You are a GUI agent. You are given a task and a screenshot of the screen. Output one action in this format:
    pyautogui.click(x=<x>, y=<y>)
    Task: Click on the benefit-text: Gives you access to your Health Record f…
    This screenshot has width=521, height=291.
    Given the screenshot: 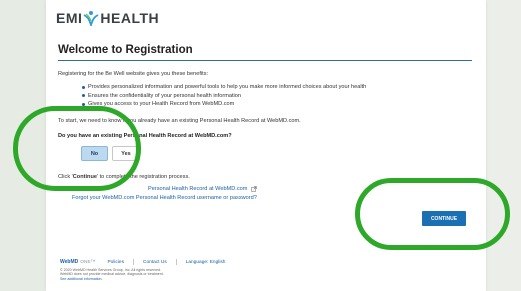 What is the action you would take?
    pyautogui.click(x=161, y=104)
    